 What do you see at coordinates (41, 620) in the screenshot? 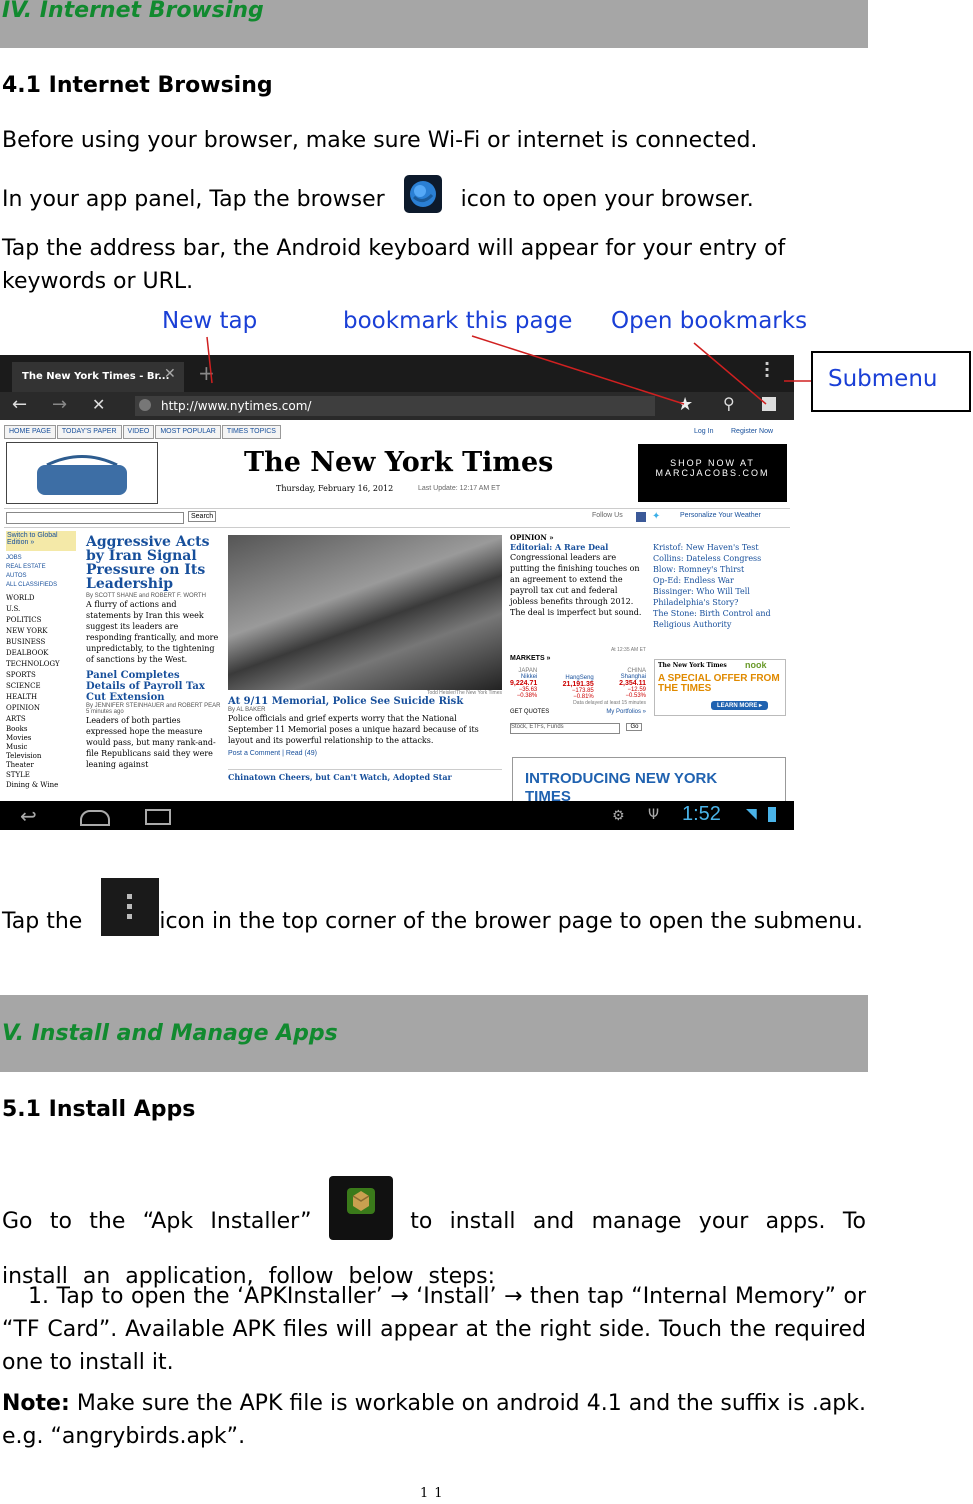
I see `nav-link: POLITICS` at bounding box center [41, 620].